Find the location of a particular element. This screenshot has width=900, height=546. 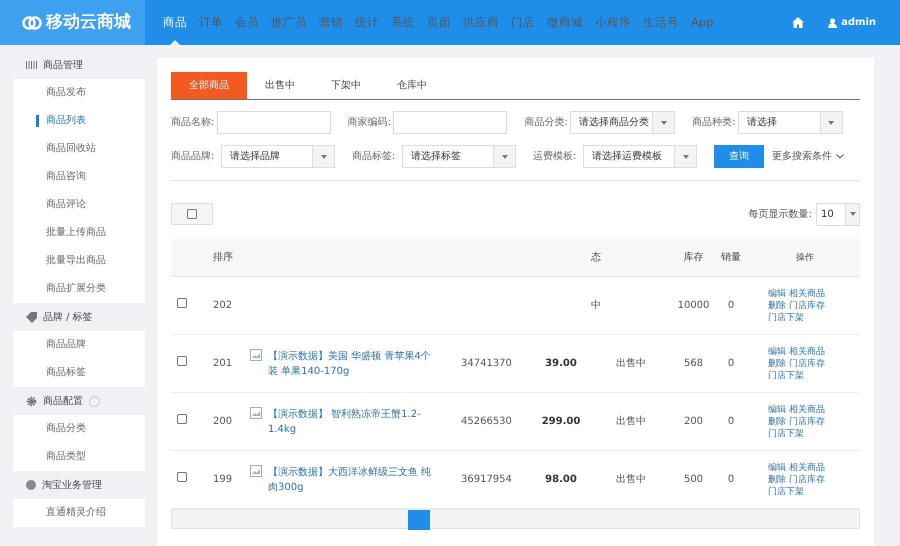

section-title: 淘宝业务管理 is located at coordinates (72, 485).